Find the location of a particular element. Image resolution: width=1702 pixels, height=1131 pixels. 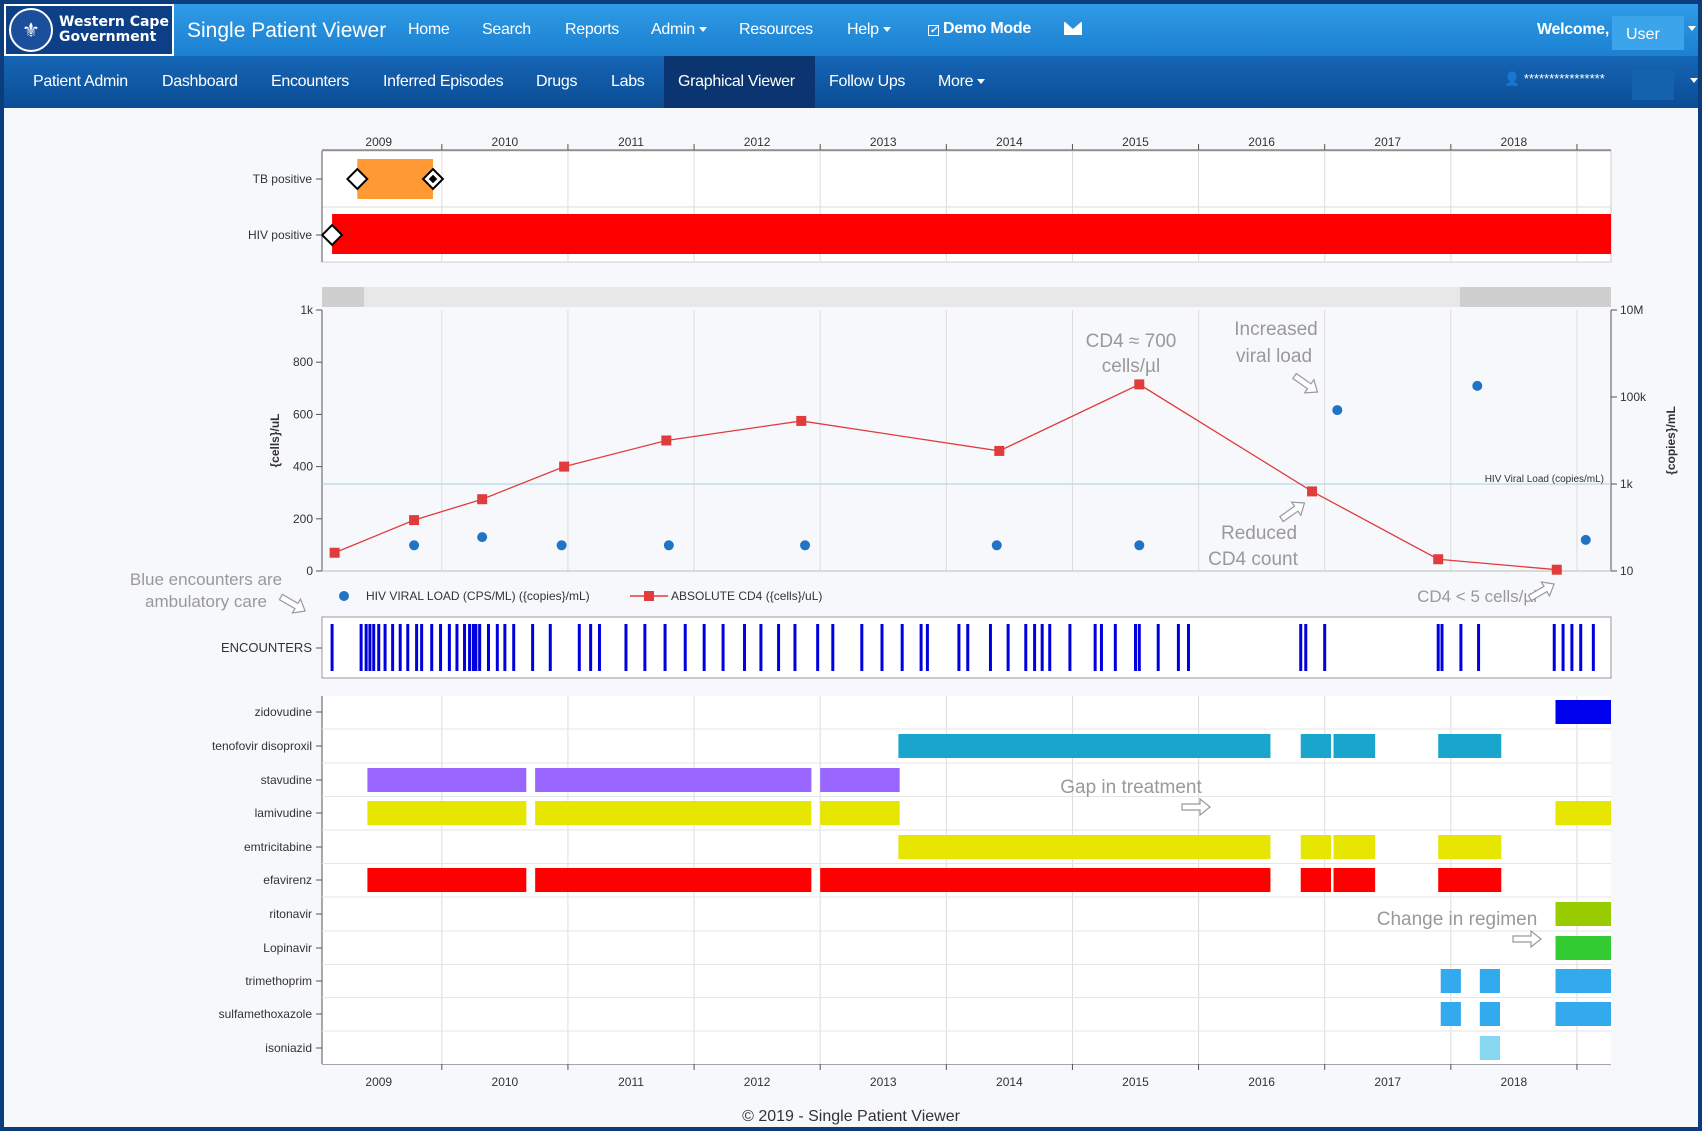

nav-resources: Resources is located at coordinates (776, 30).